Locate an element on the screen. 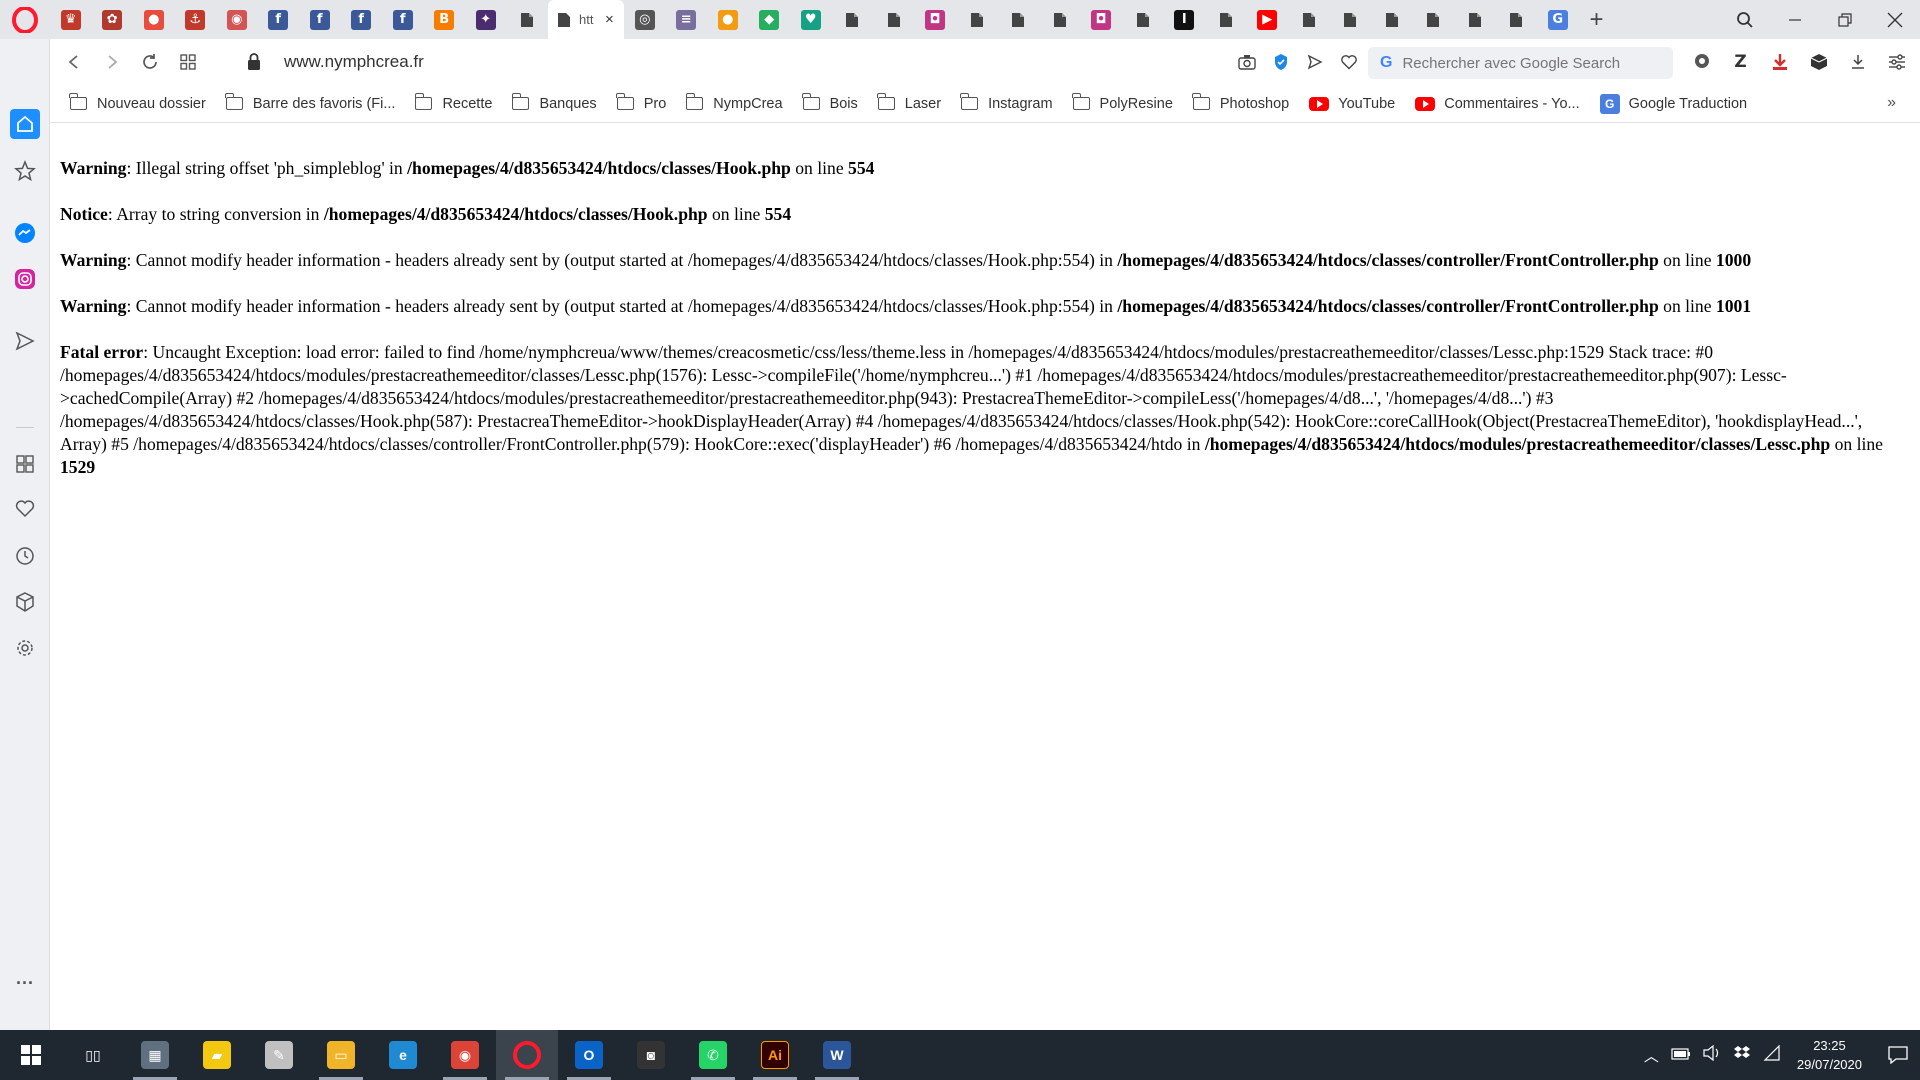 Image resolution: width=1920 pixels, height=1080 pixels. close-window-button is located at coordinates (1895, 19).